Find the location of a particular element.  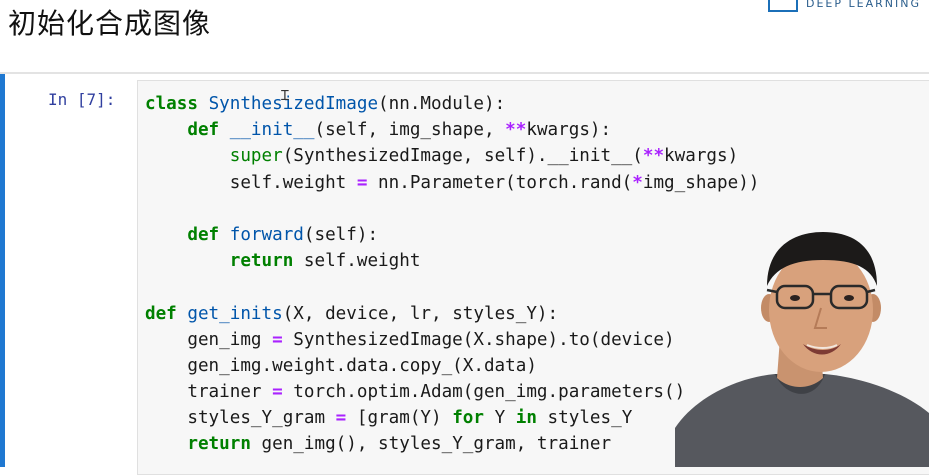

page-title: 初始化合成图像 is located at coordinates (110, 23).